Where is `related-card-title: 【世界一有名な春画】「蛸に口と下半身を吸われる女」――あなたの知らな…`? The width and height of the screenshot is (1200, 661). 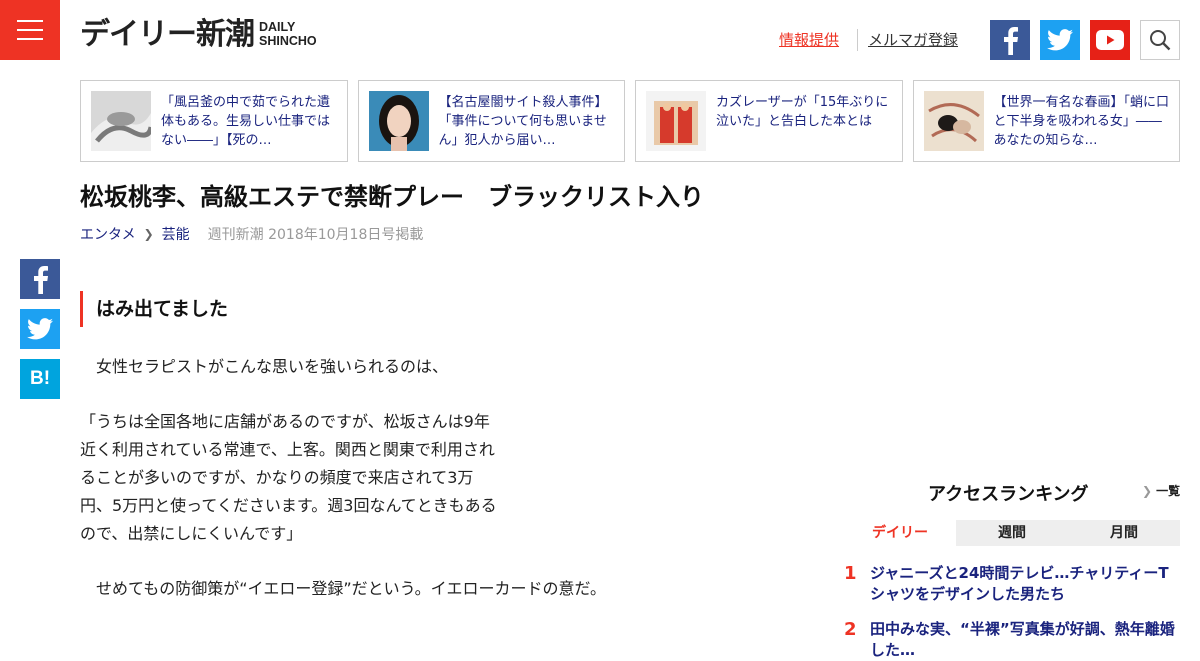
related-card-title: 【世界一有名な春画】「蛸に口と下半身を吸われる女」――あなたの知らな… is located at coordinates (1081, 121).